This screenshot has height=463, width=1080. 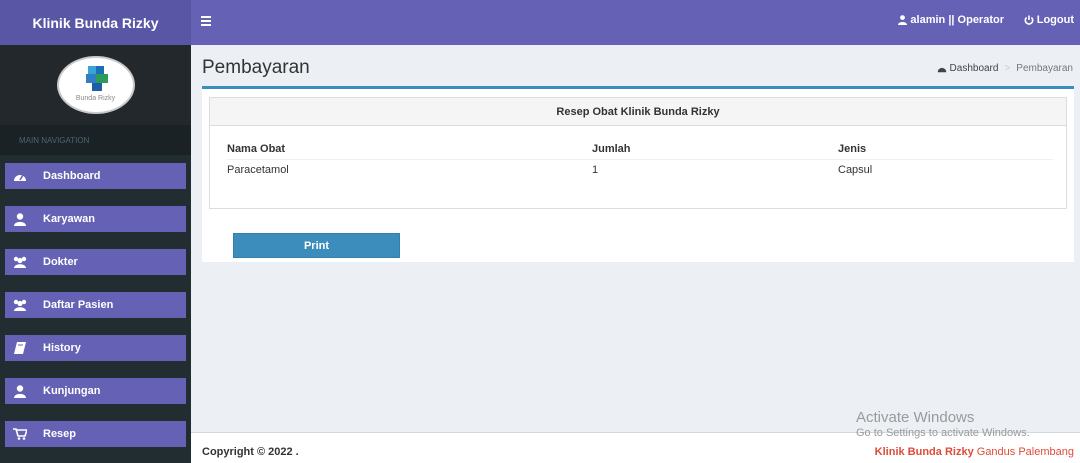 I want to click on sidebar-item-kunjungan: Kunjungan, so click(x=95, y=391).